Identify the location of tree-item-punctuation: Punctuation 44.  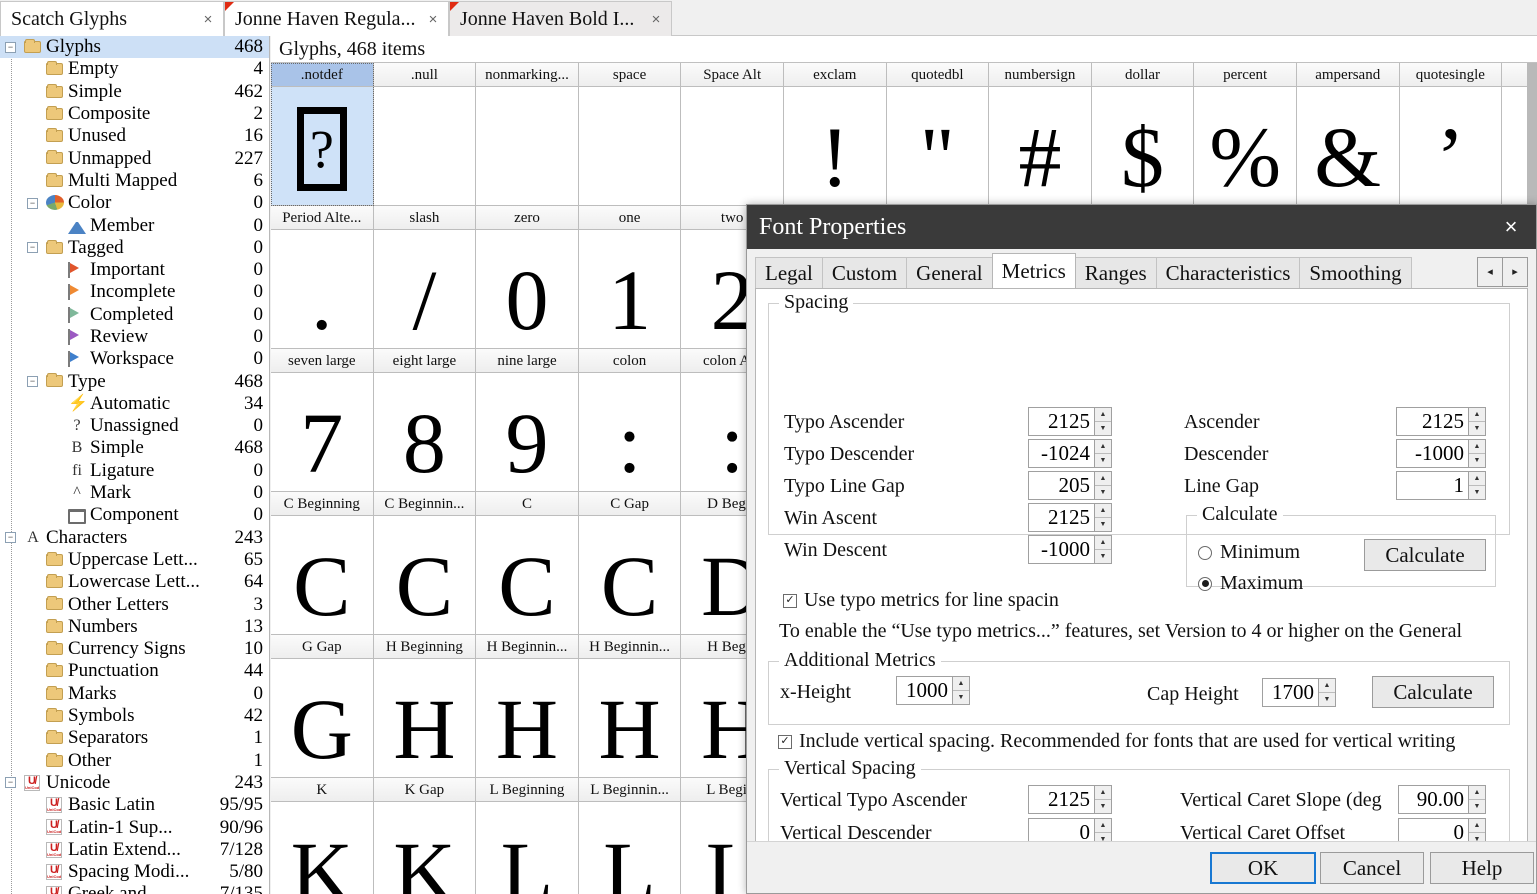
(134, 671).